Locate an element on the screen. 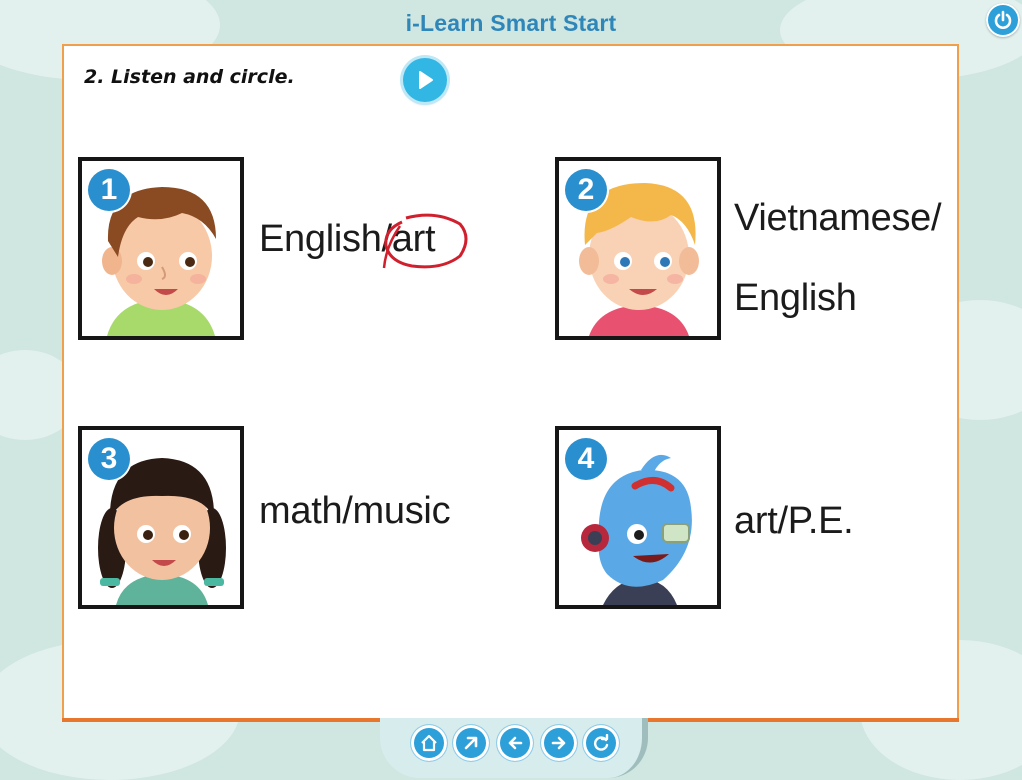 This screenshot has height=780, width=1022. choice-art-pe: art/P.E. is located at coordinates (794, 521).